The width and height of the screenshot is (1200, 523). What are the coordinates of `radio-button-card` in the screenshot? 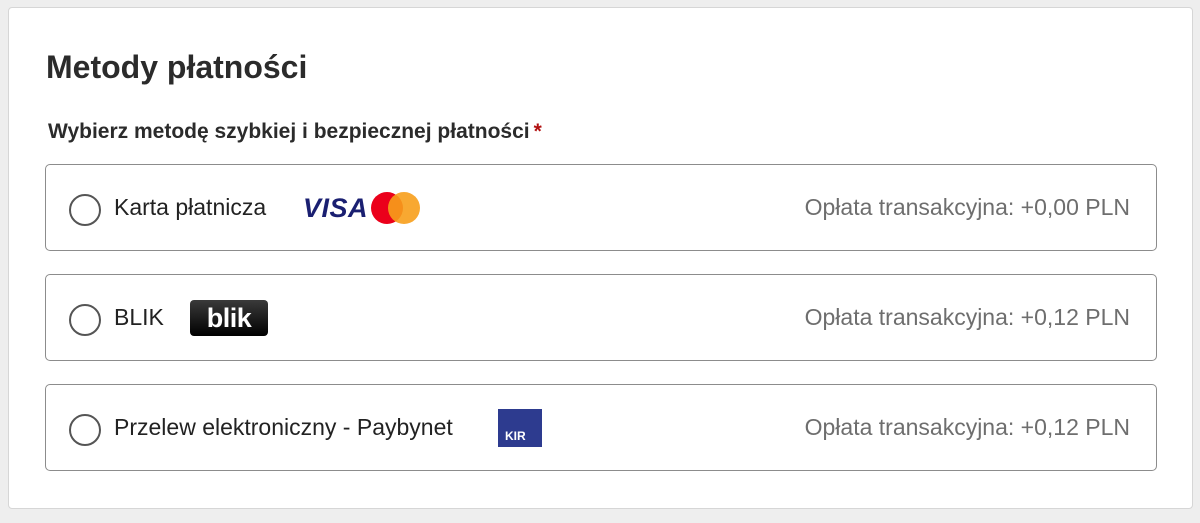 It's located at (85, 210).